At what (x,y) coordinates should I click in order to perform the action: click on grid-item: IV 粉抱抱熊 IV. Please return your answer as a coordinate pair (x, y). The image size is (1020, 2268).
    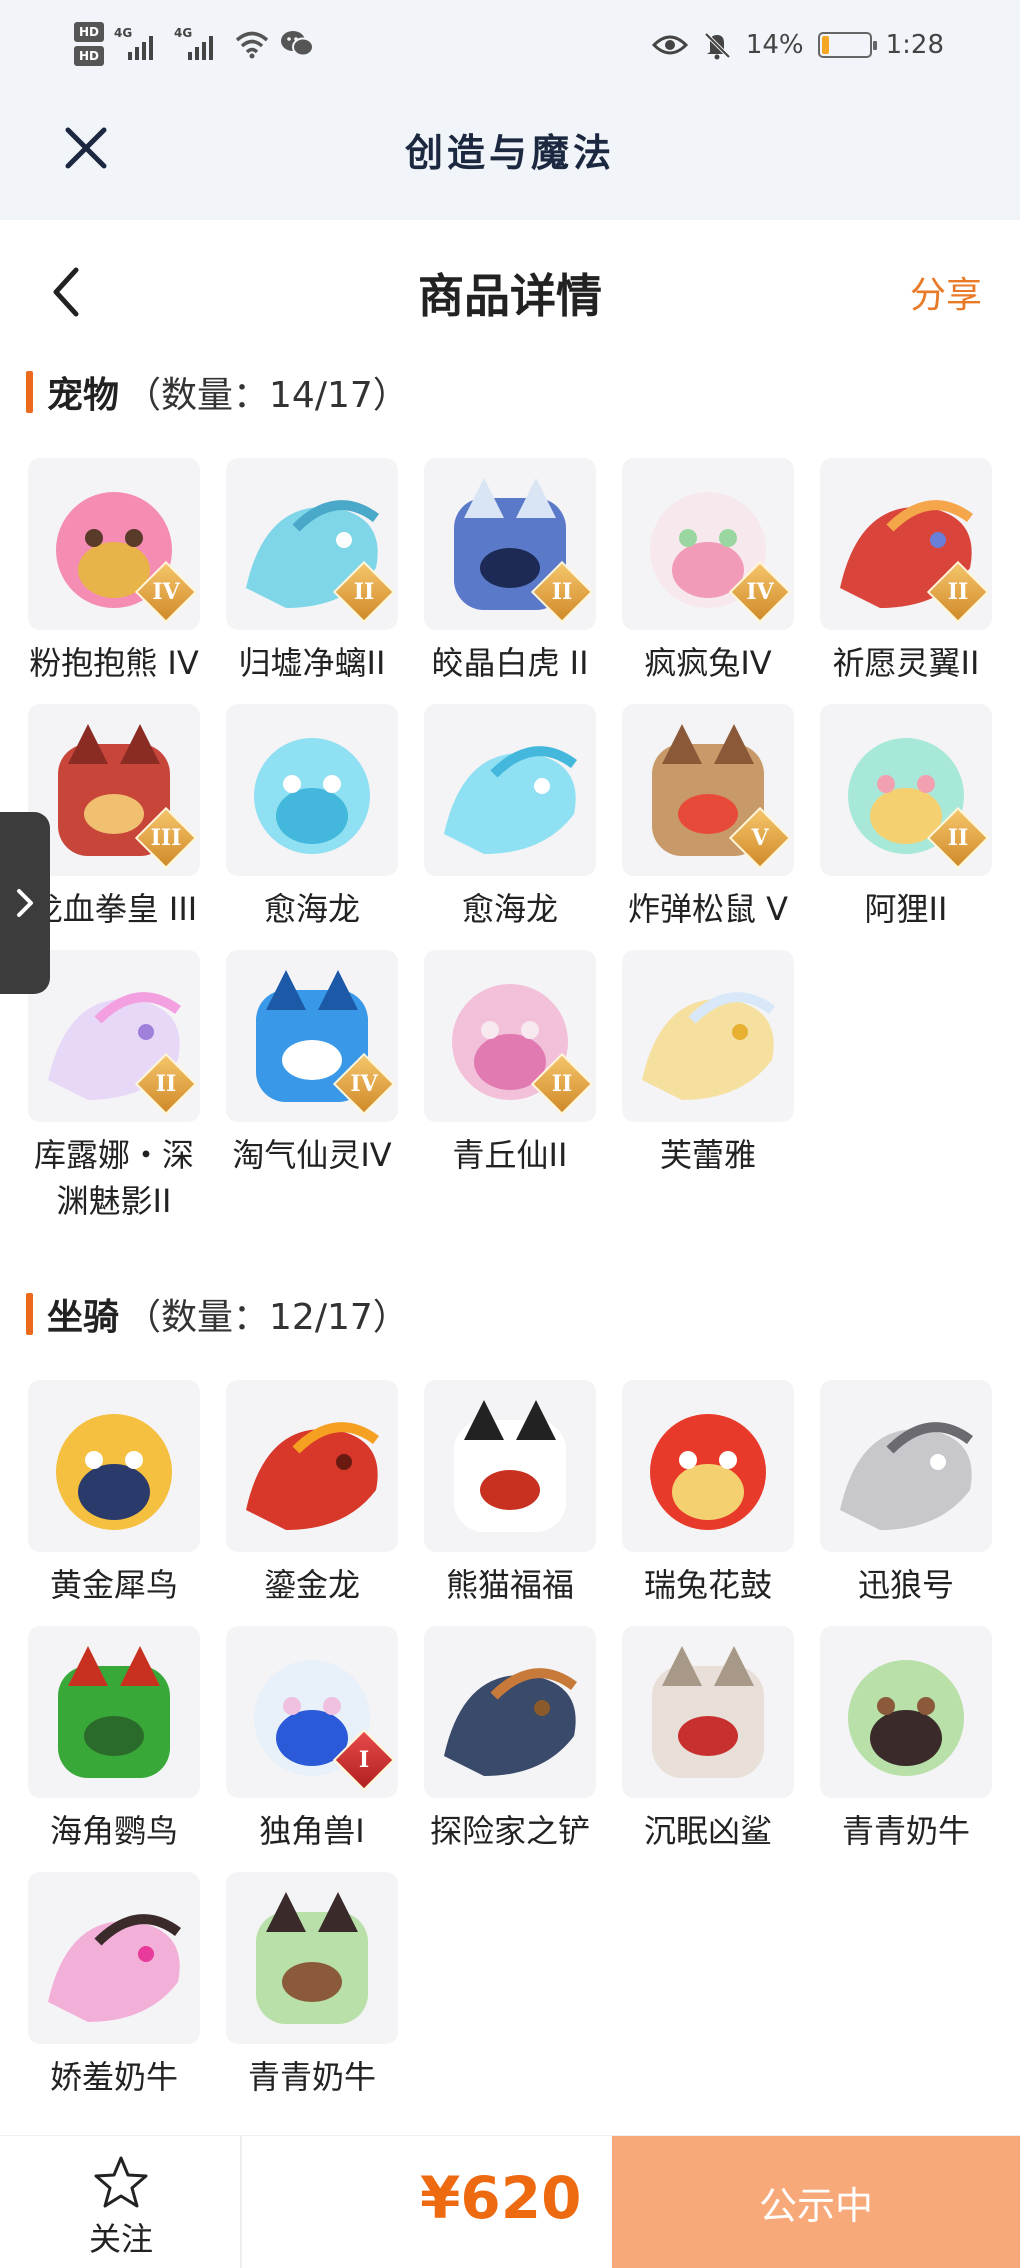
    Looking at the image, I should click on (114, 572).